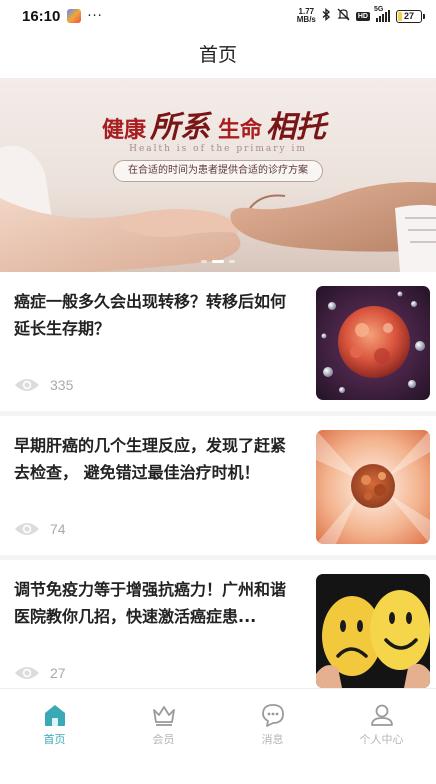 This screenshot has height=784, width=436. Describe the element at coordinates (382, 14) in the screenshot. I see `signal-5g-icon: 5G` at that location.